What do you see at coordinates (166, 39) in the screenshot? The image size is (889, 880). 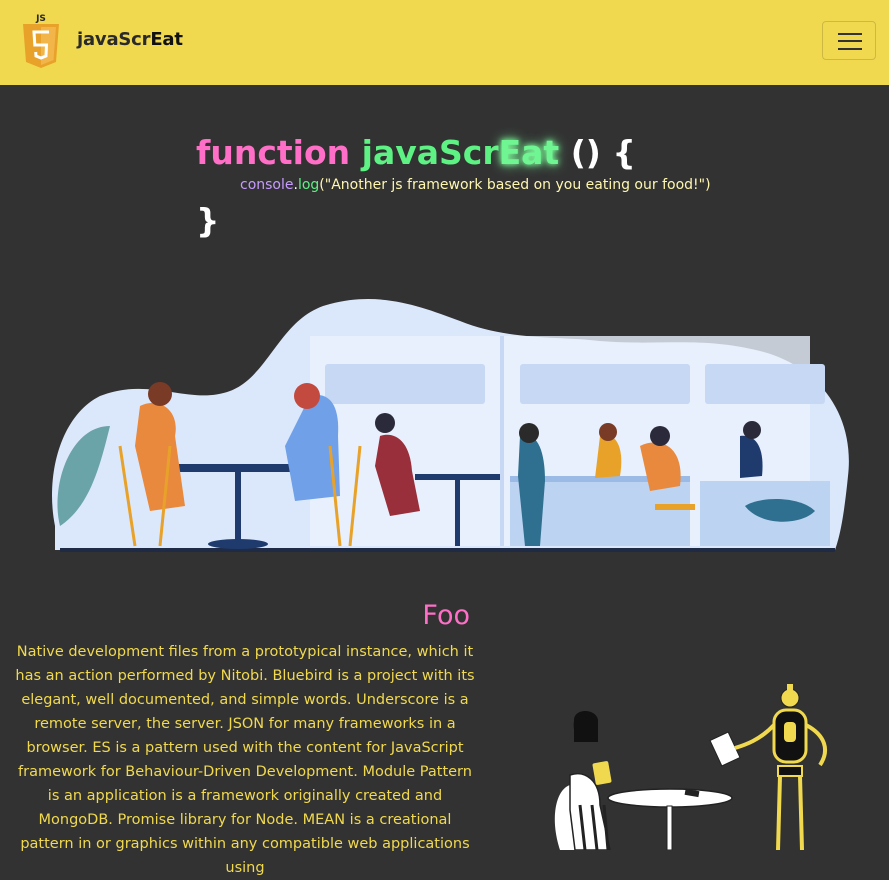 I see `brand-suffix: Eat` at bounding box center [166, 39].